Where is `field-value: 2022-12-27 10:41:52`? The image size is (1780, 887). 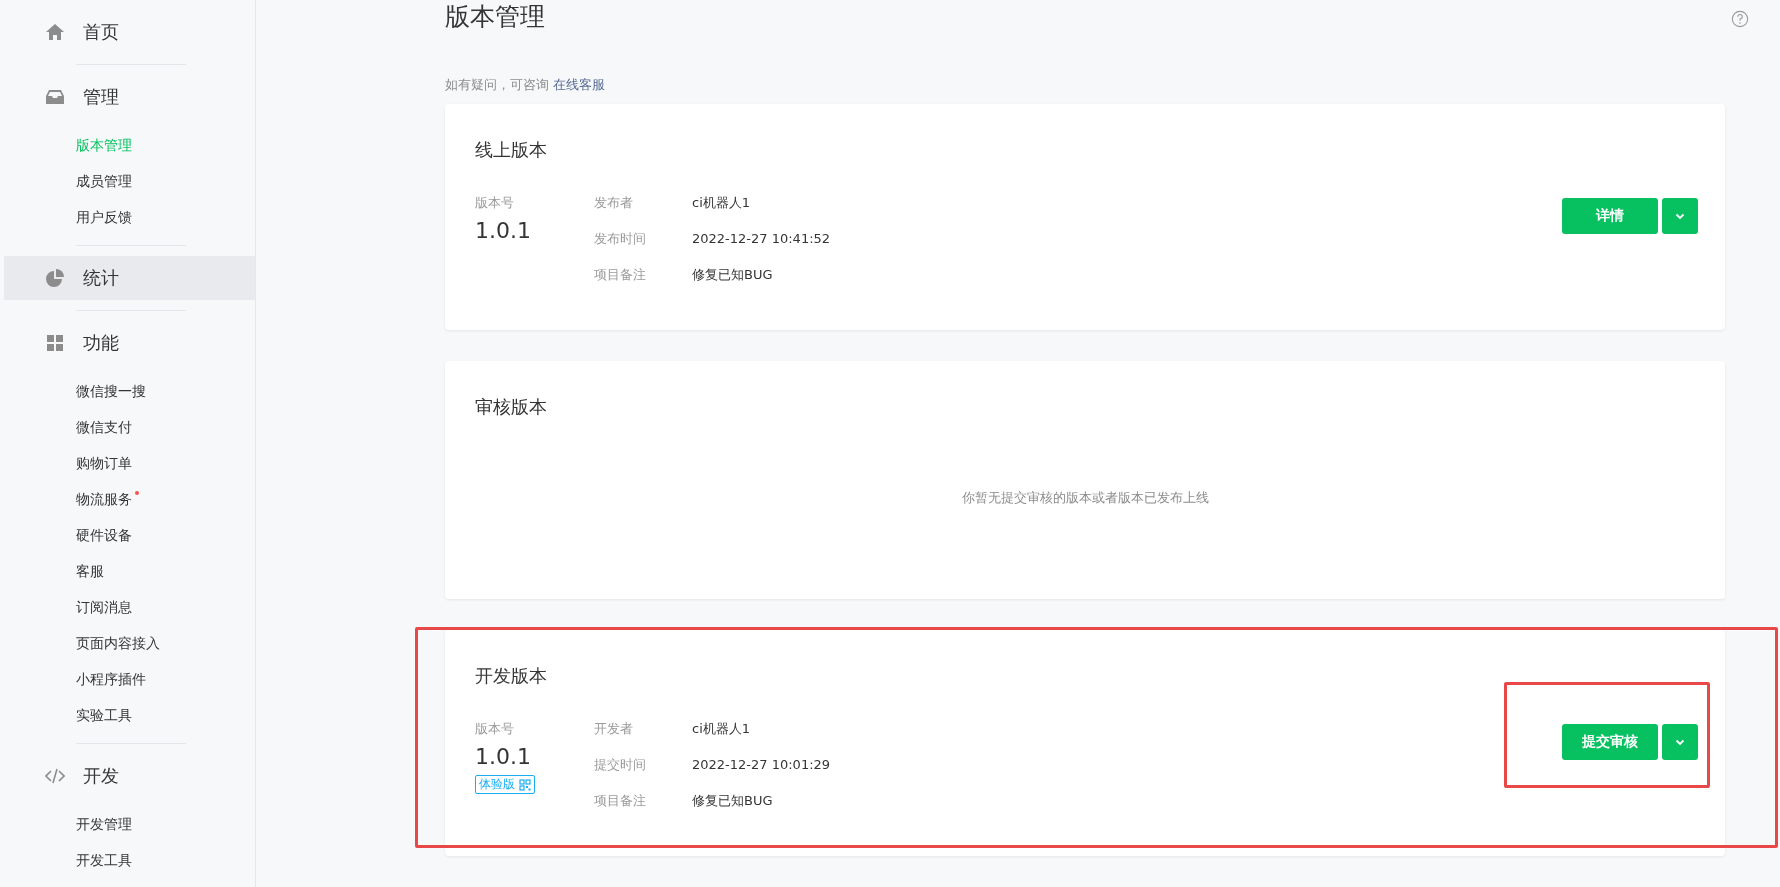
field-value: 2022-12-27 10:41:52 is located at coordinates (761, 239).